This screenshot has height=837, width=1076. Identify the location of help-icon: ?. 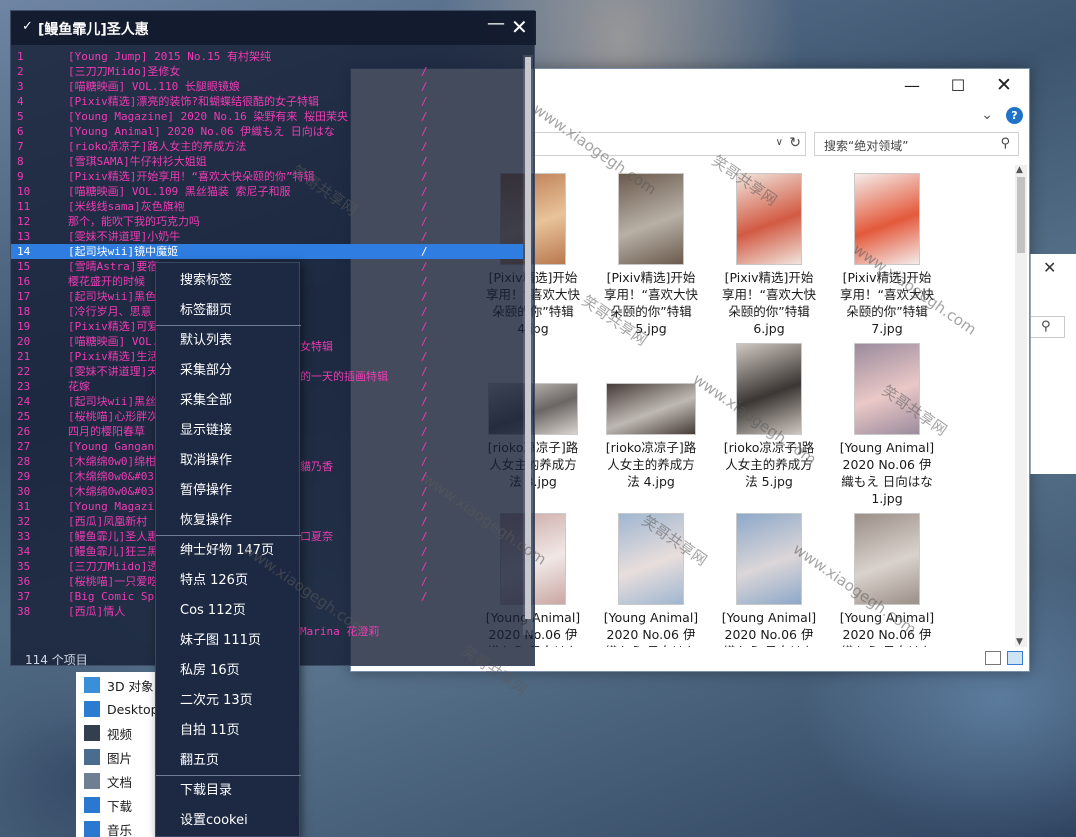
(1014, 115).